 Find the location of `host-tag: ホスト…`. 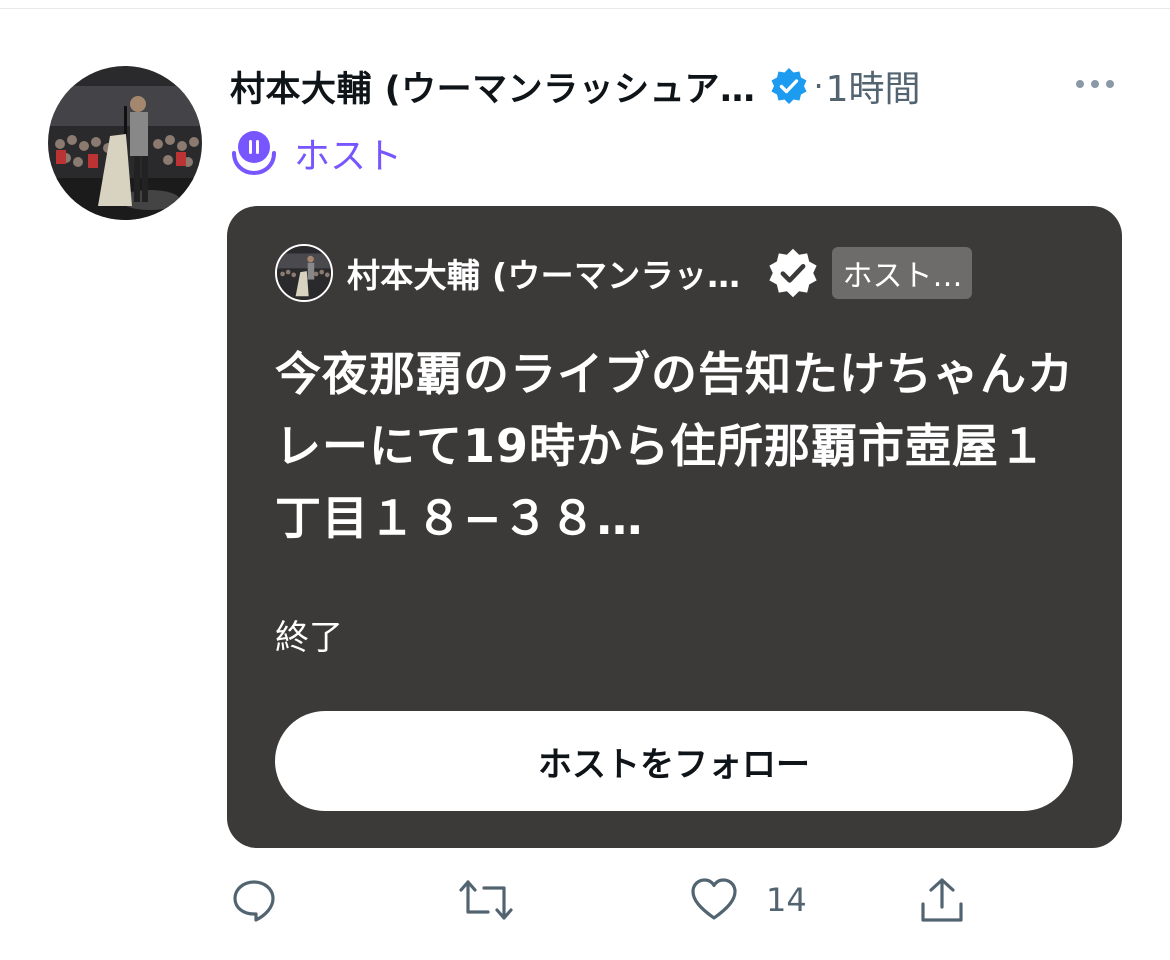

host-tag: ホスト… is located at coordinates (902, 273).